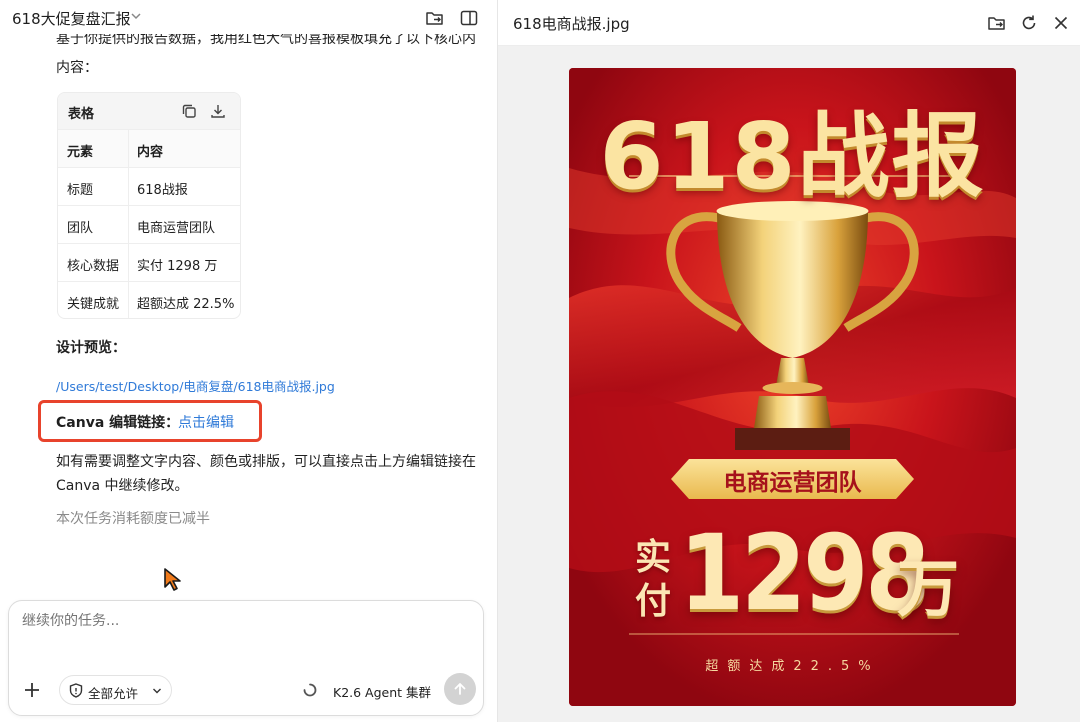  I want to click on intro-text-cut: 基于你提供的报告数据，我用红色大气的喜报模板填充了以下核心内容：, so click(266, 43).